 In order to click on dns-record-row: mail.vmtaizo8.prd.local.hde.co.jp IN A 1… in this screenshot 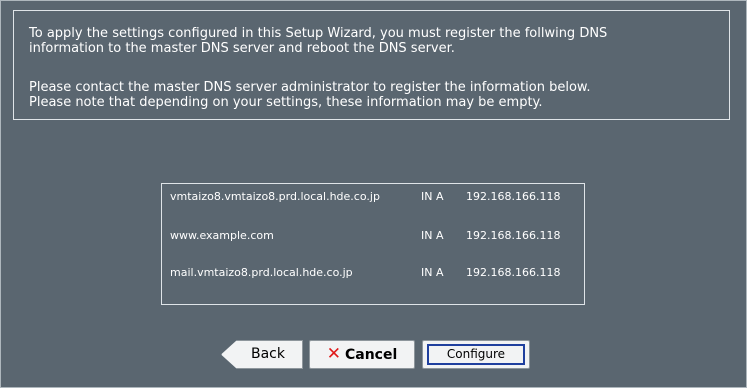, I will do `click(373, 273)`.